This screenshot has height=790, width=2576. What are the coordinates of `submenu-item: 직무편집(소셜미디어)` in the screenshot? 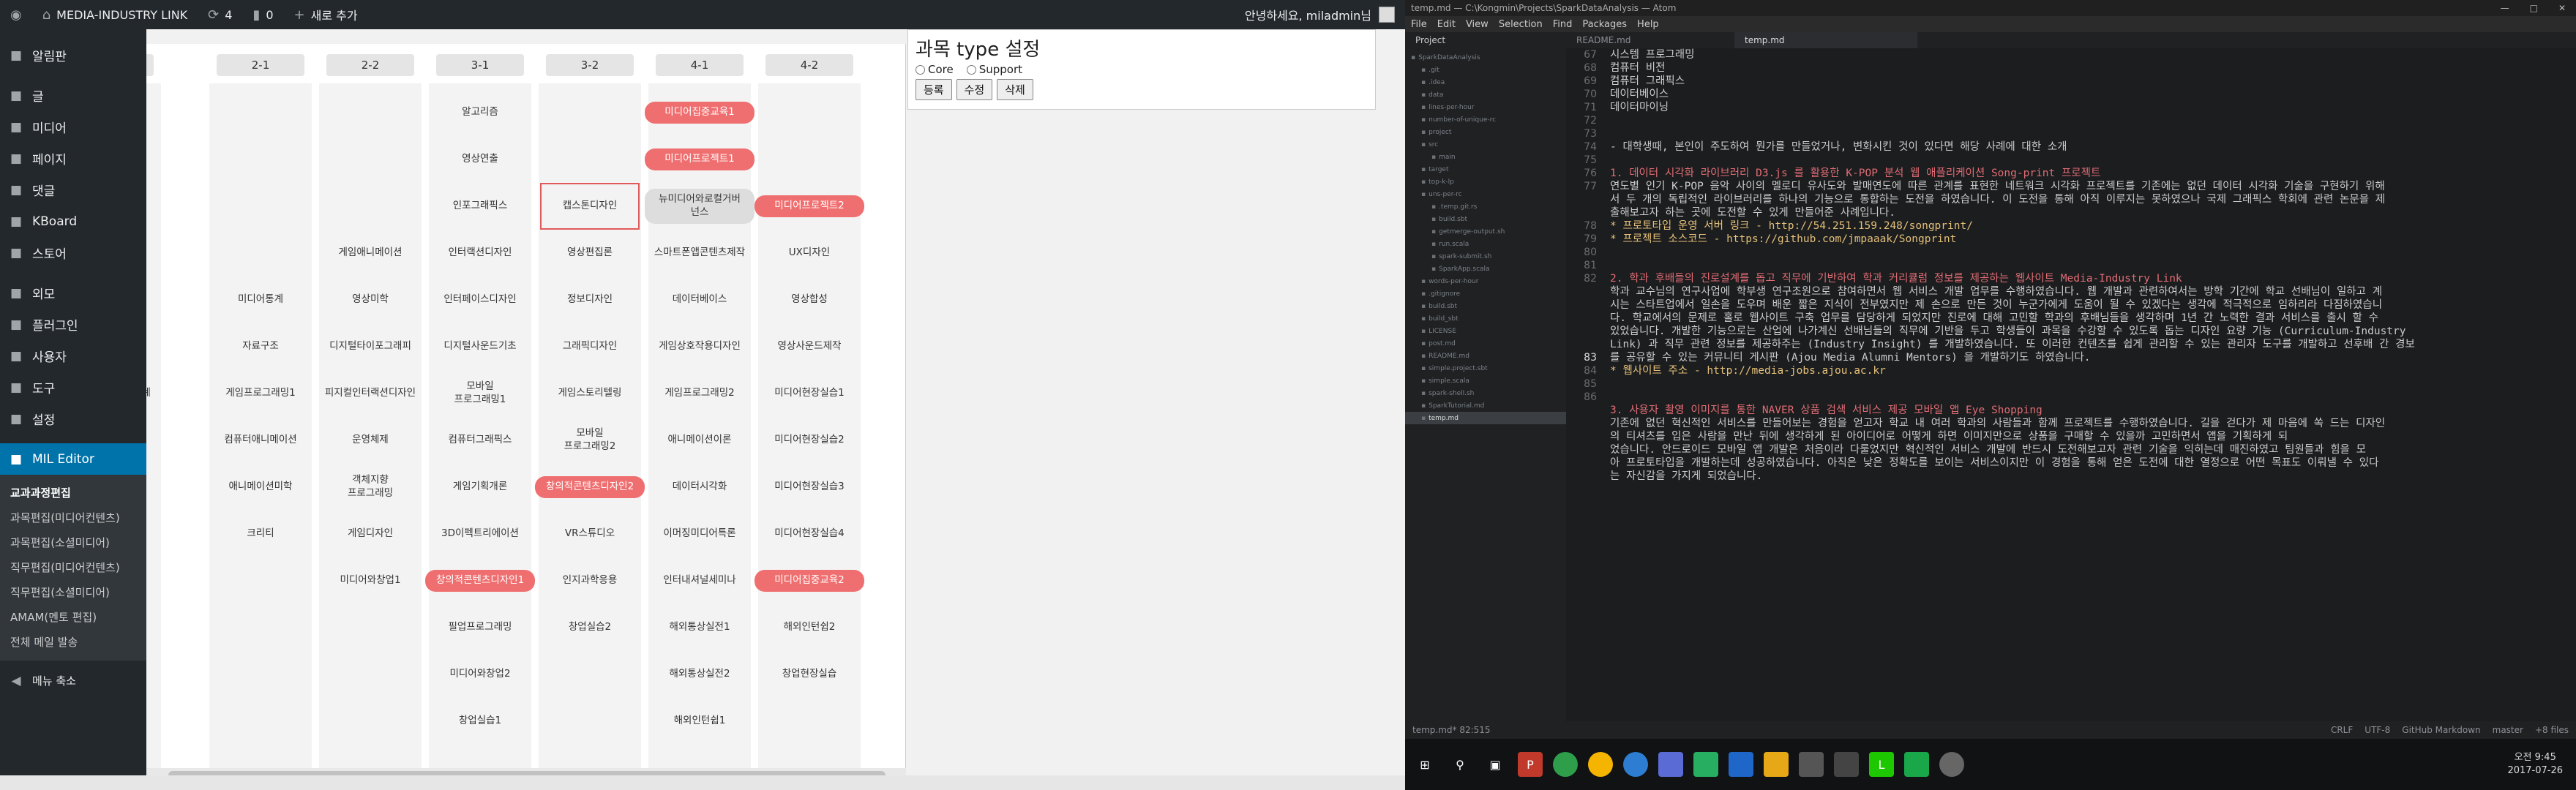 It's located at (73, 592).